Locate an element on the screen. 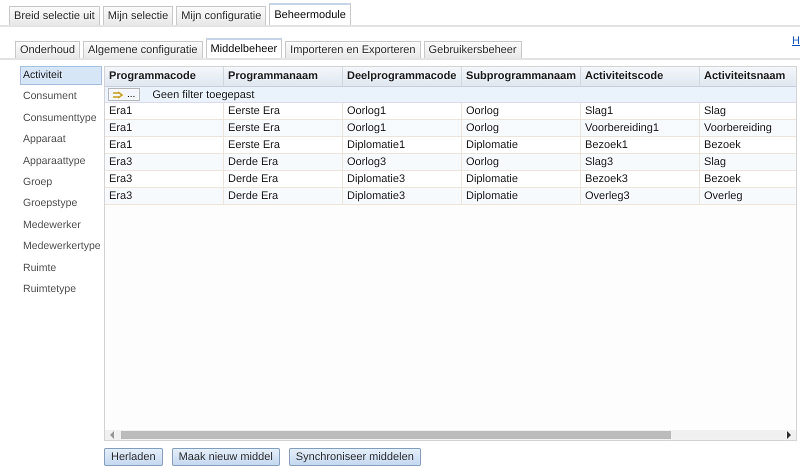 The image size is (800, 474). help-link: H is located at coordinates (796, 41).